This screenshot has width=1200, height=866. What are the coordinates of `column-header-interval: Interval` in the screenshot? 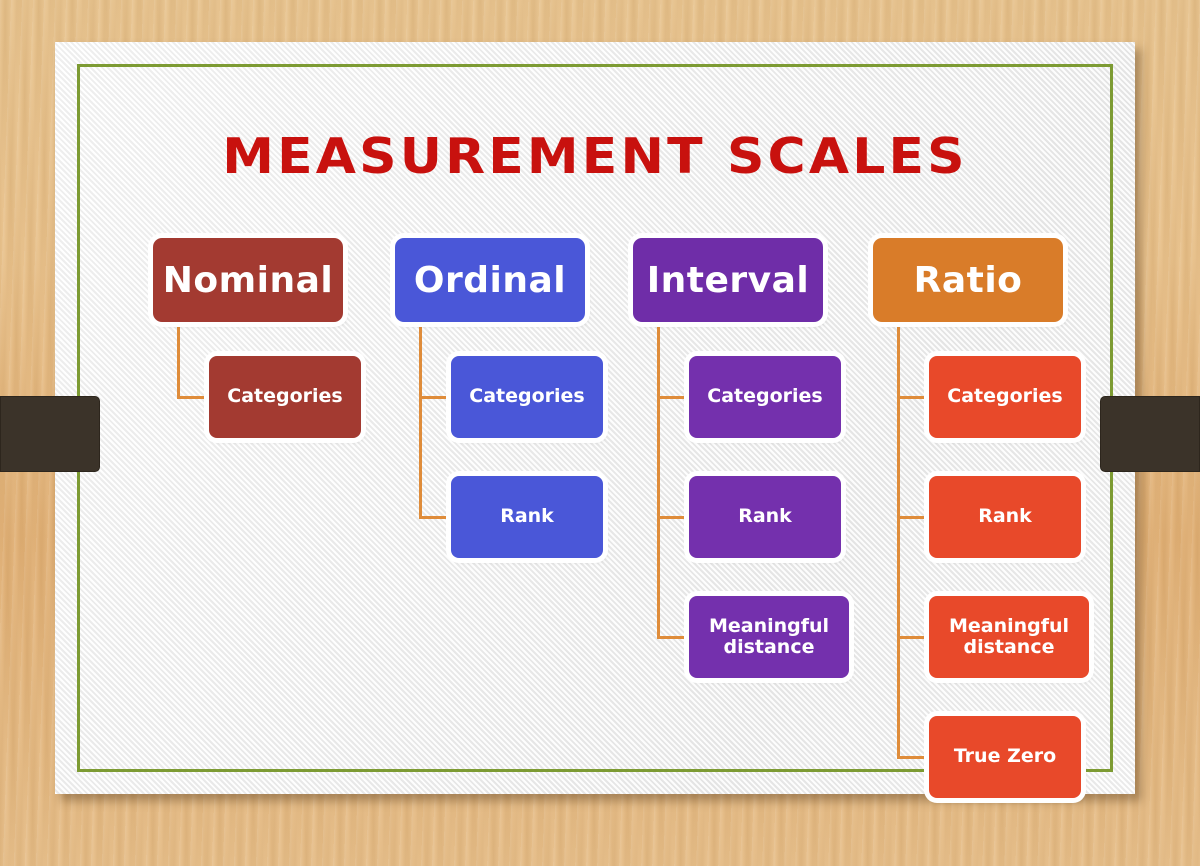 It's located at (728, 280).